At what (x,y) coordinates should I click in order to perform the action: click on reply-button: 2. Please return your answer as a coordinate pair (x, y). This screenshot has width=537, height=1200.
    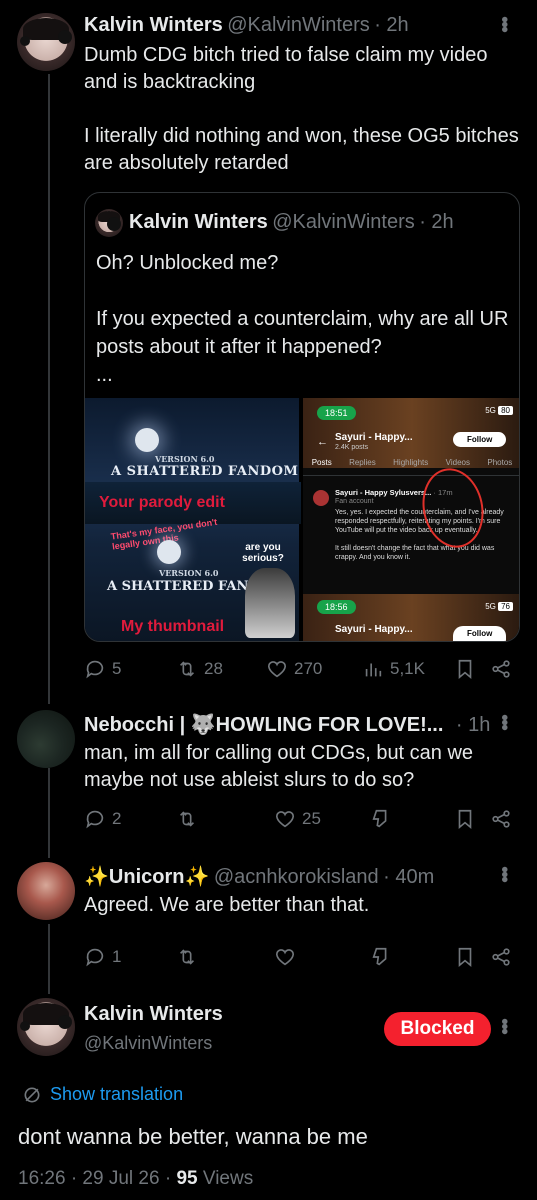
    Looking at the image, I should click on (130, 819).